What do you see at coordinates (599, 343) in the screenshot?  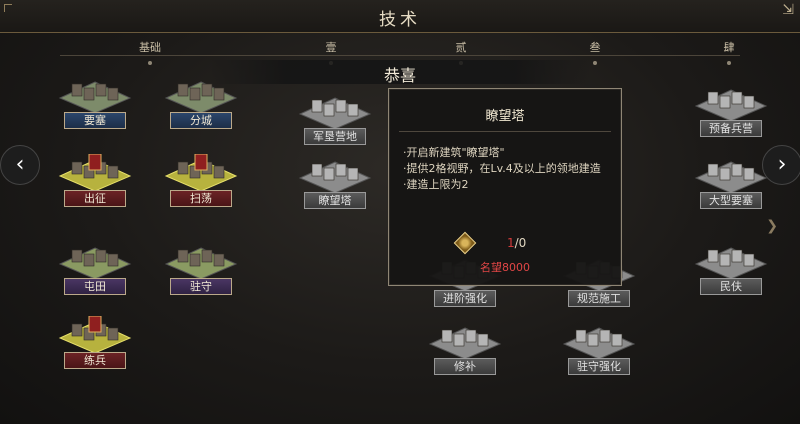 I see `garrison-upgrade-icon` at bounding box center [599, 343].